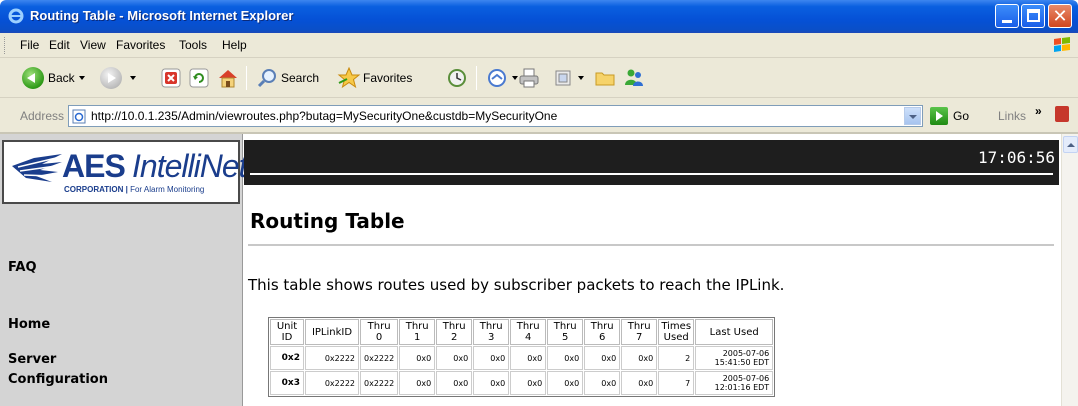  Describe the element at coordinates (22, 268) in the screenshot. I see `sidebar-item-faq: FAQ` at that location.